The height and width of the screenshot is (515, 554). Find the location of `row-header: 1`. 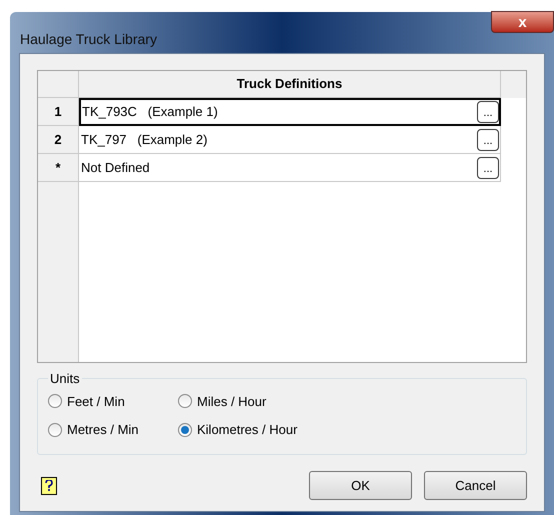

row-header: 1 is located at coordinates (58, 112).